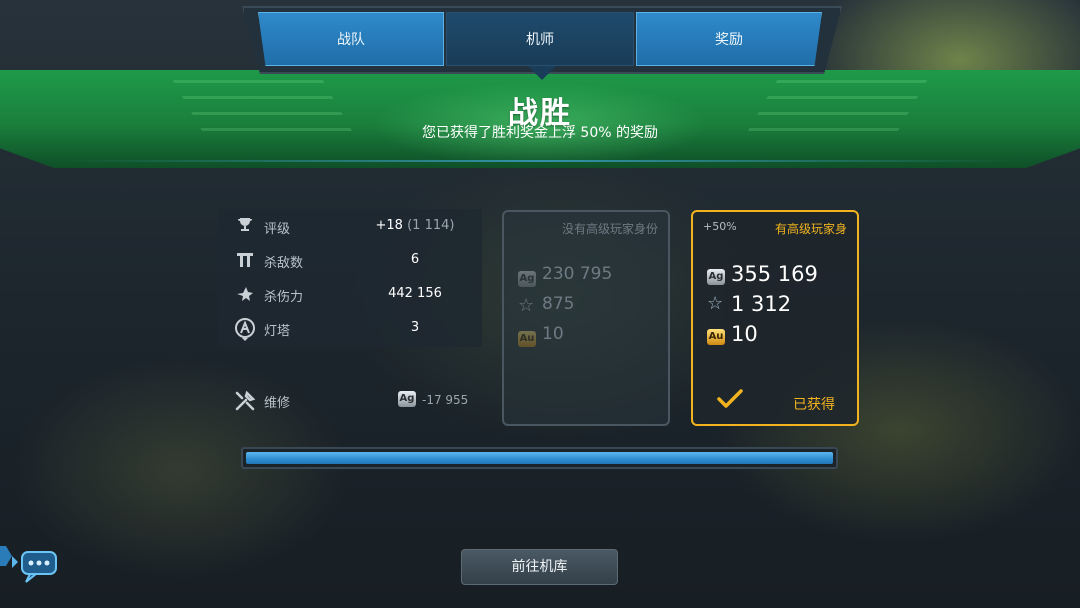  Describe the element at coordinates (540, 39) in the screenshot. I see `tab-pilot: 机师` at that location.